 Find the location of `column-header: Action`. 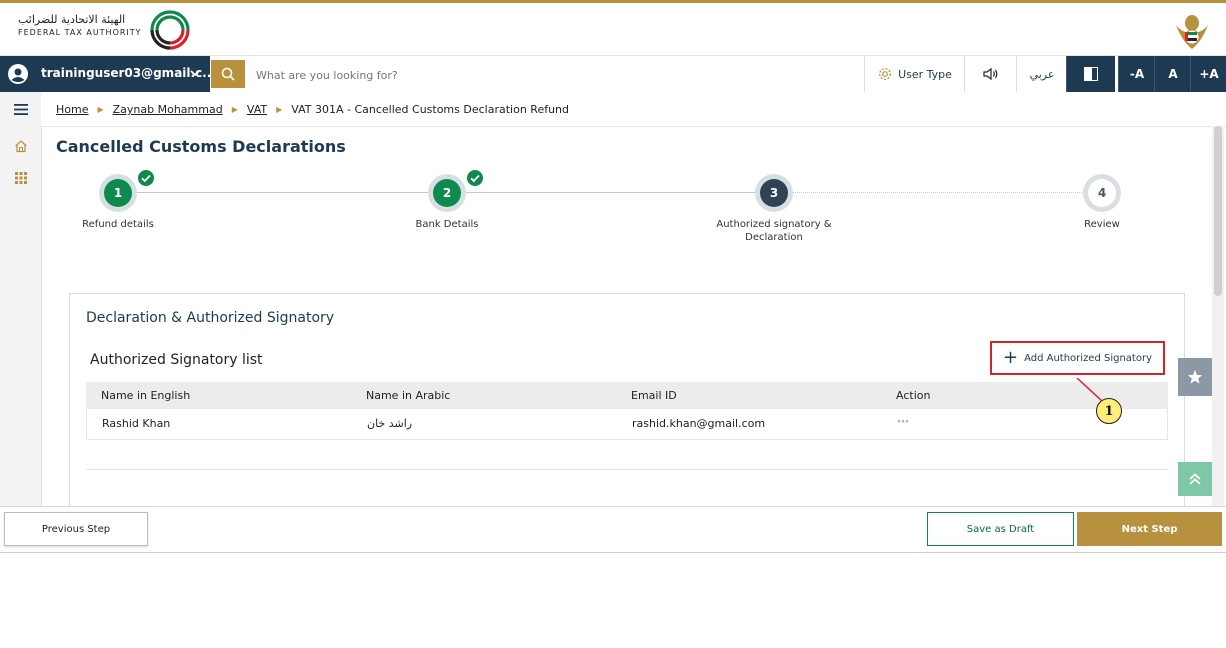

column-header: Action is located at coordinates (913, 395).